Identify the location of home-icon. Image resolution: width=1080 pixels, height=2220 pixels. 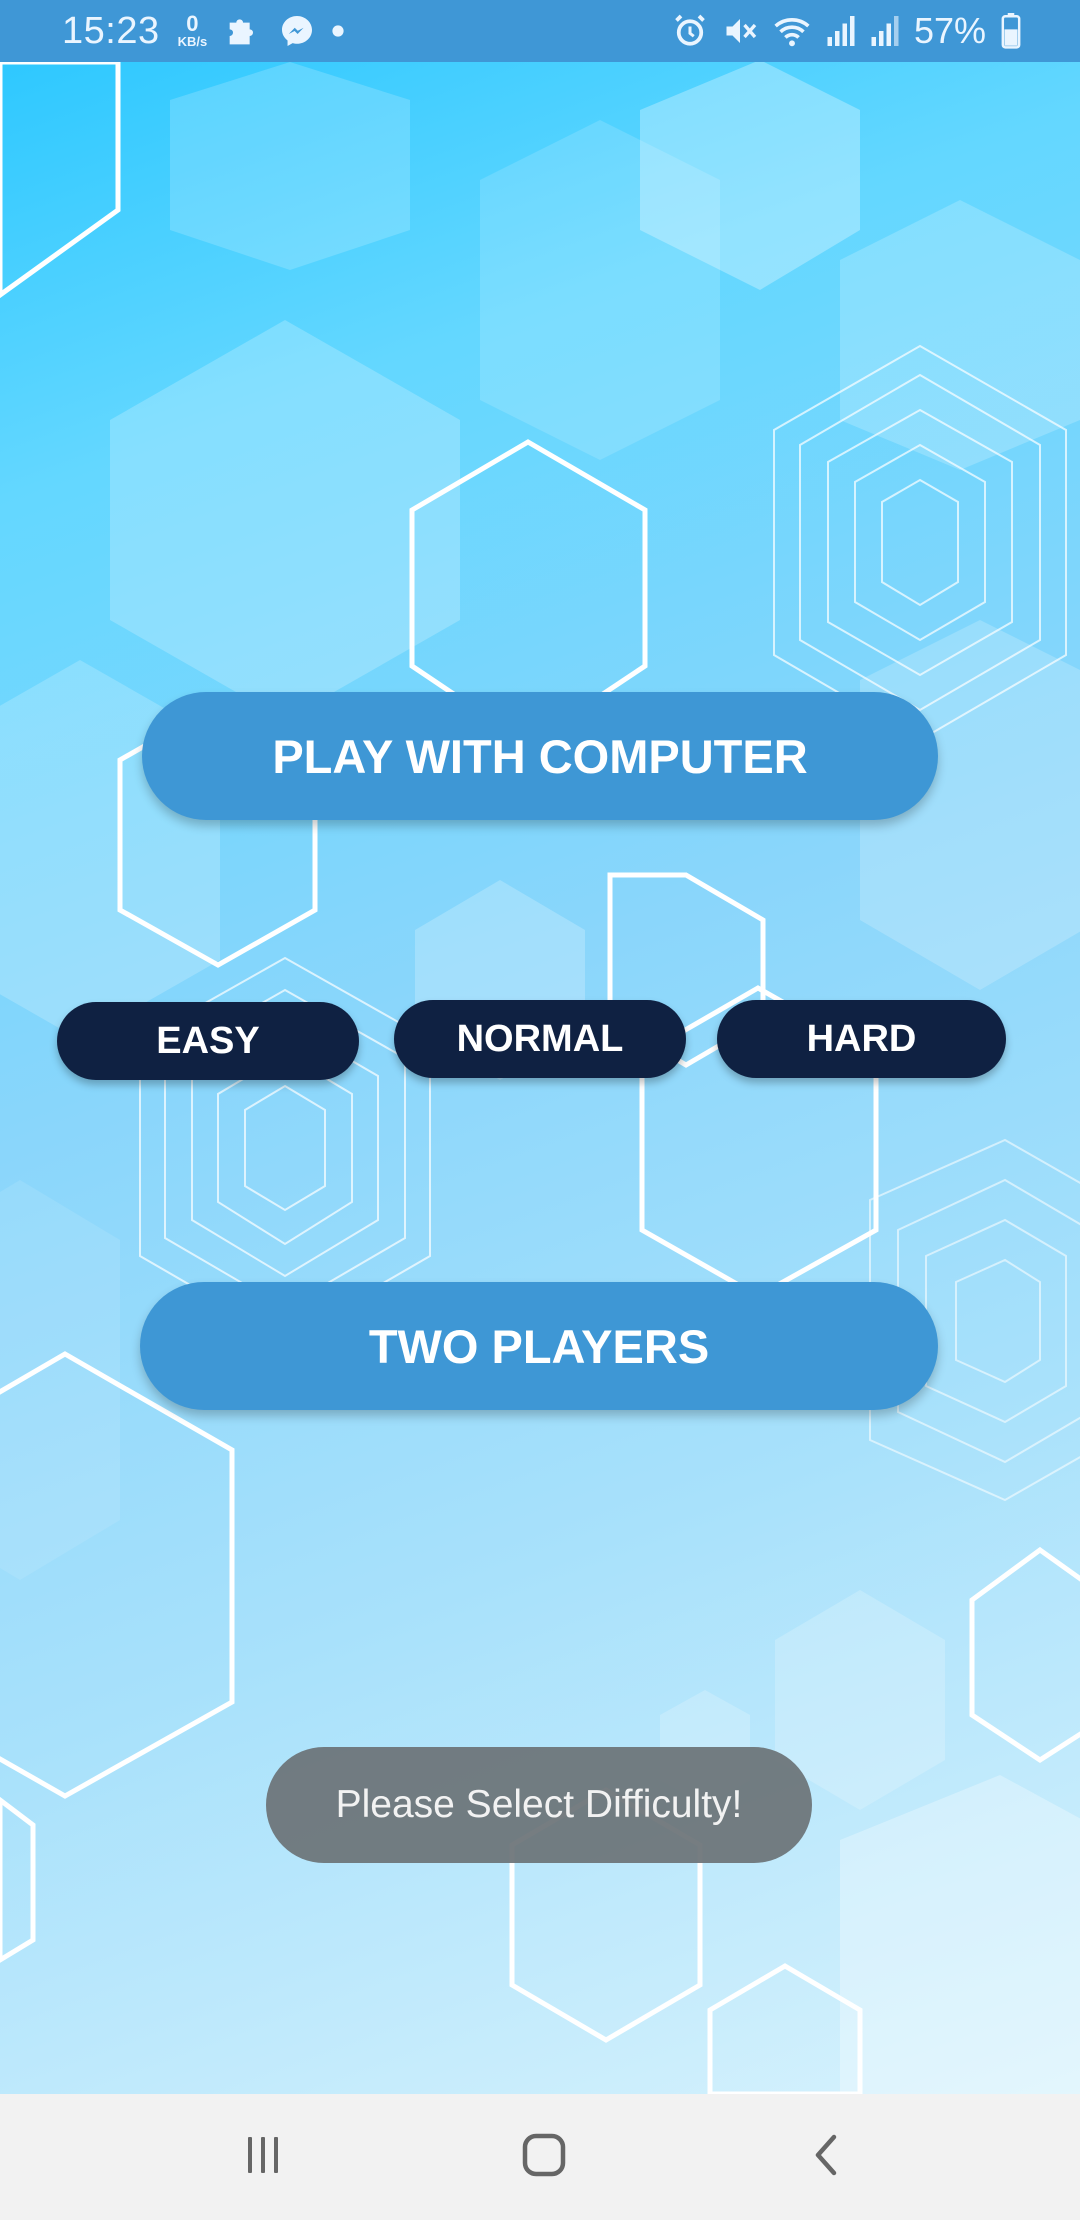
(544, 2157).